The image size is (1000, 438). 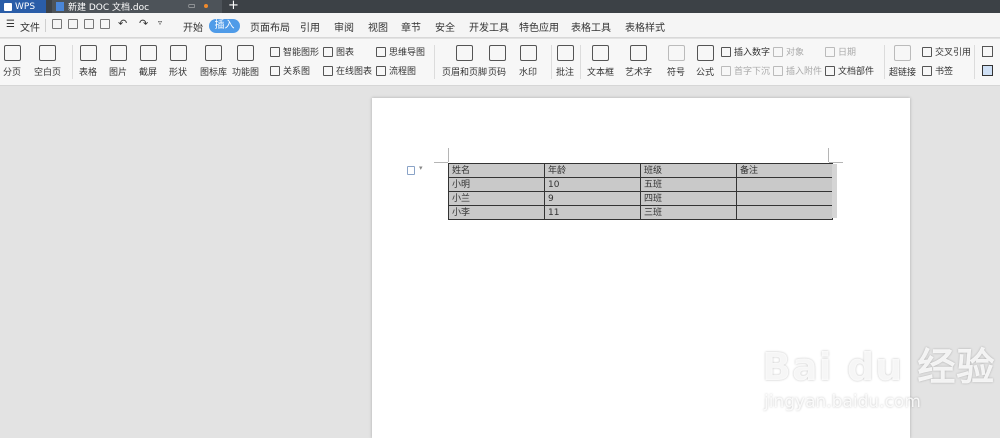 I want to click on view-toggle-active-icon, so click(x=987, y=70).